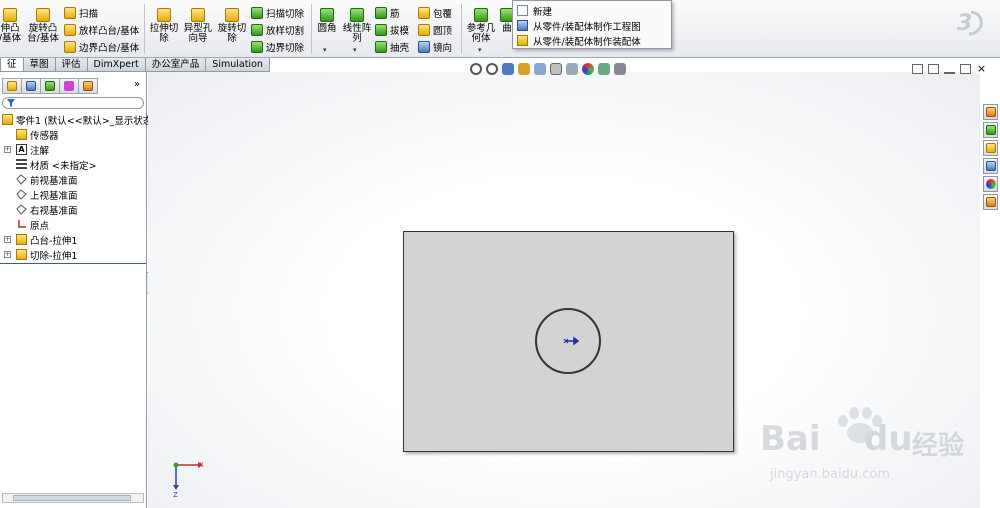 This screenshot has height=508, width=1000. Describe the element at coordinates (400, 48) in the screenshot. I see `shell-label: 抽壳` at that location.